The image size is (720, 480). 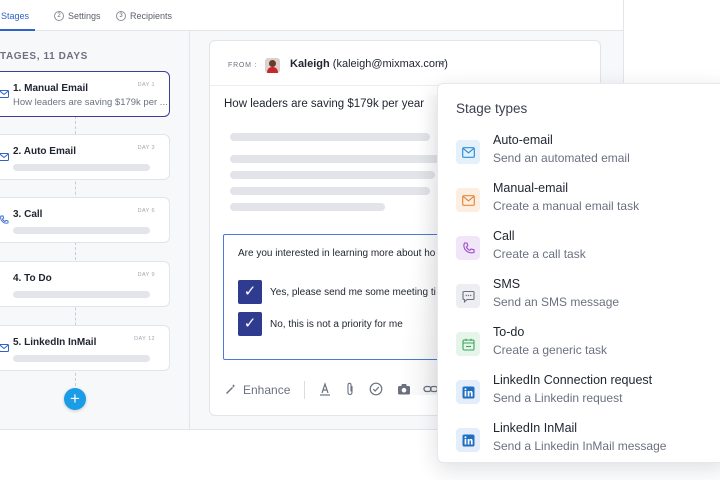 I want to click on stage-type-manual-email: Manual-email Create a manual email task, so click(x=579, y=203).